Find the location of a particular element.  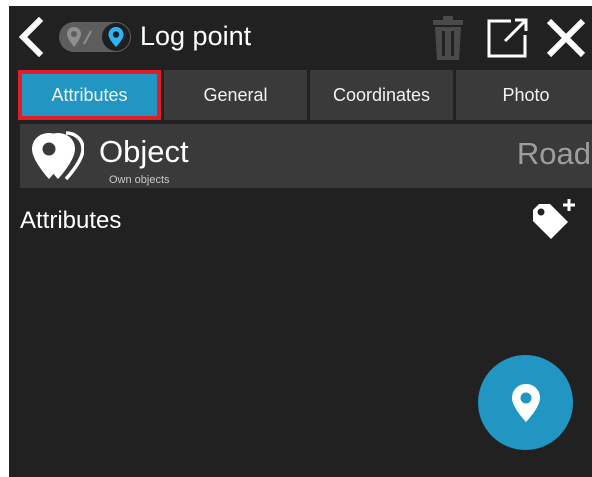

add-attribute-button is located at coordinates (554, 220).